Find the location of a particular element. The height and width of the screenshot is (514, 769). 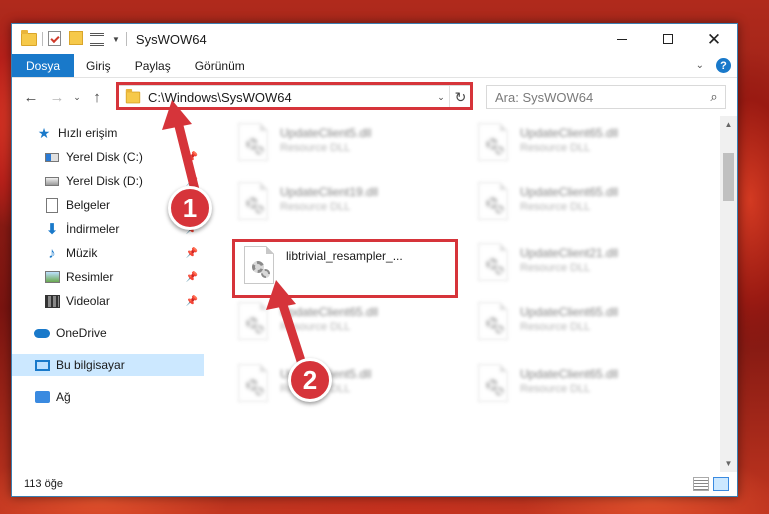

new-folder-icon is located at coordinates (77, 39).